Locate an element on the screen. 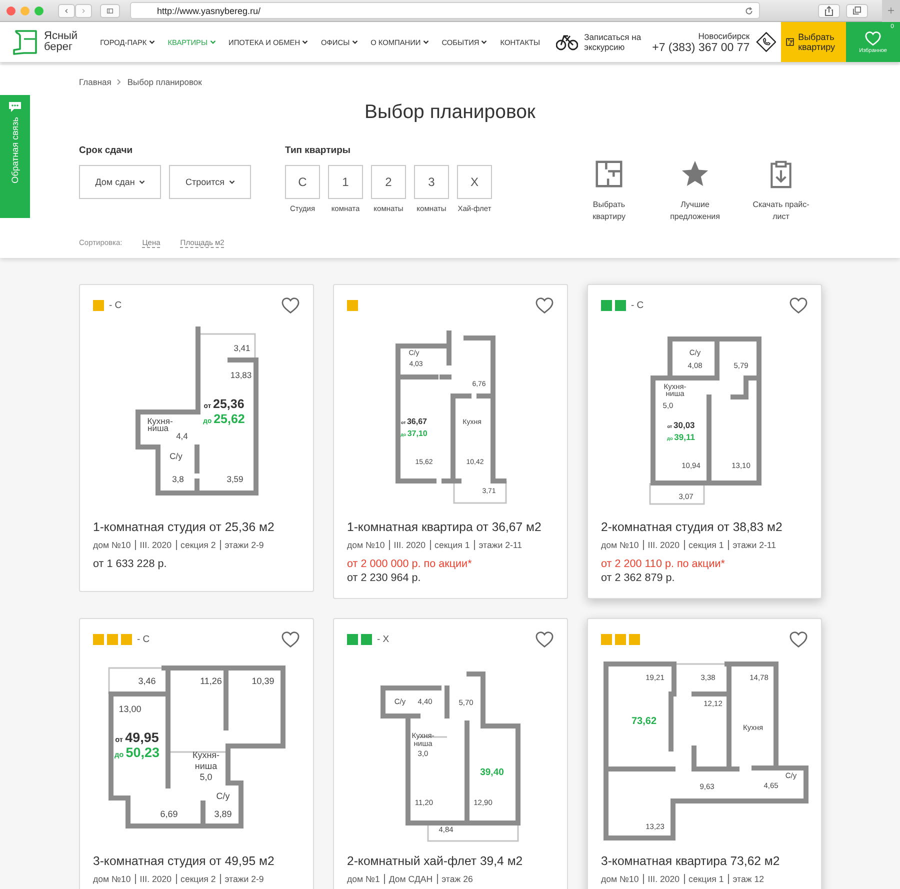  action-link: Выбрать квартиру is located at coordinates (609, 211).